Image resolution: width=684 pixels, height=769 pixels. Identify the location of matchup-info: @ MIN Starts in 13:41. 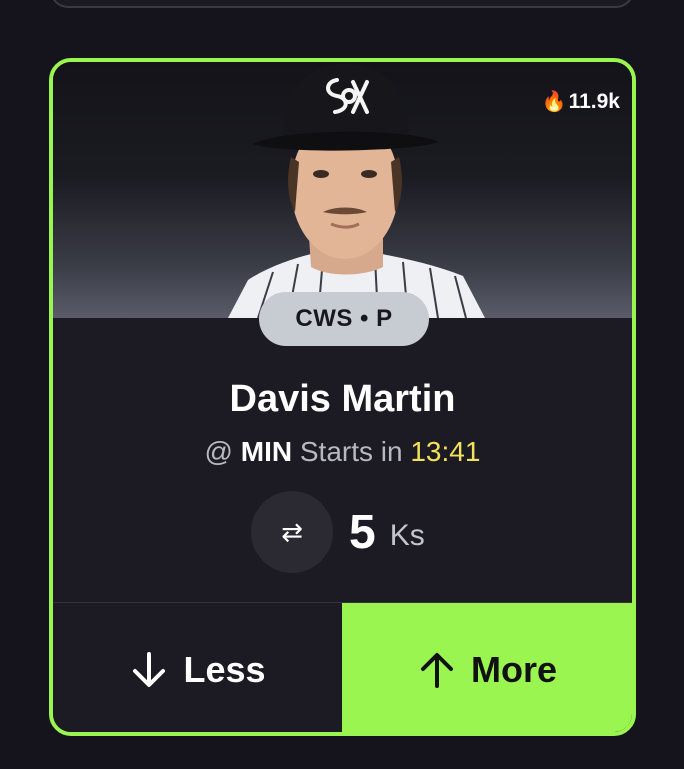
(342, 452).